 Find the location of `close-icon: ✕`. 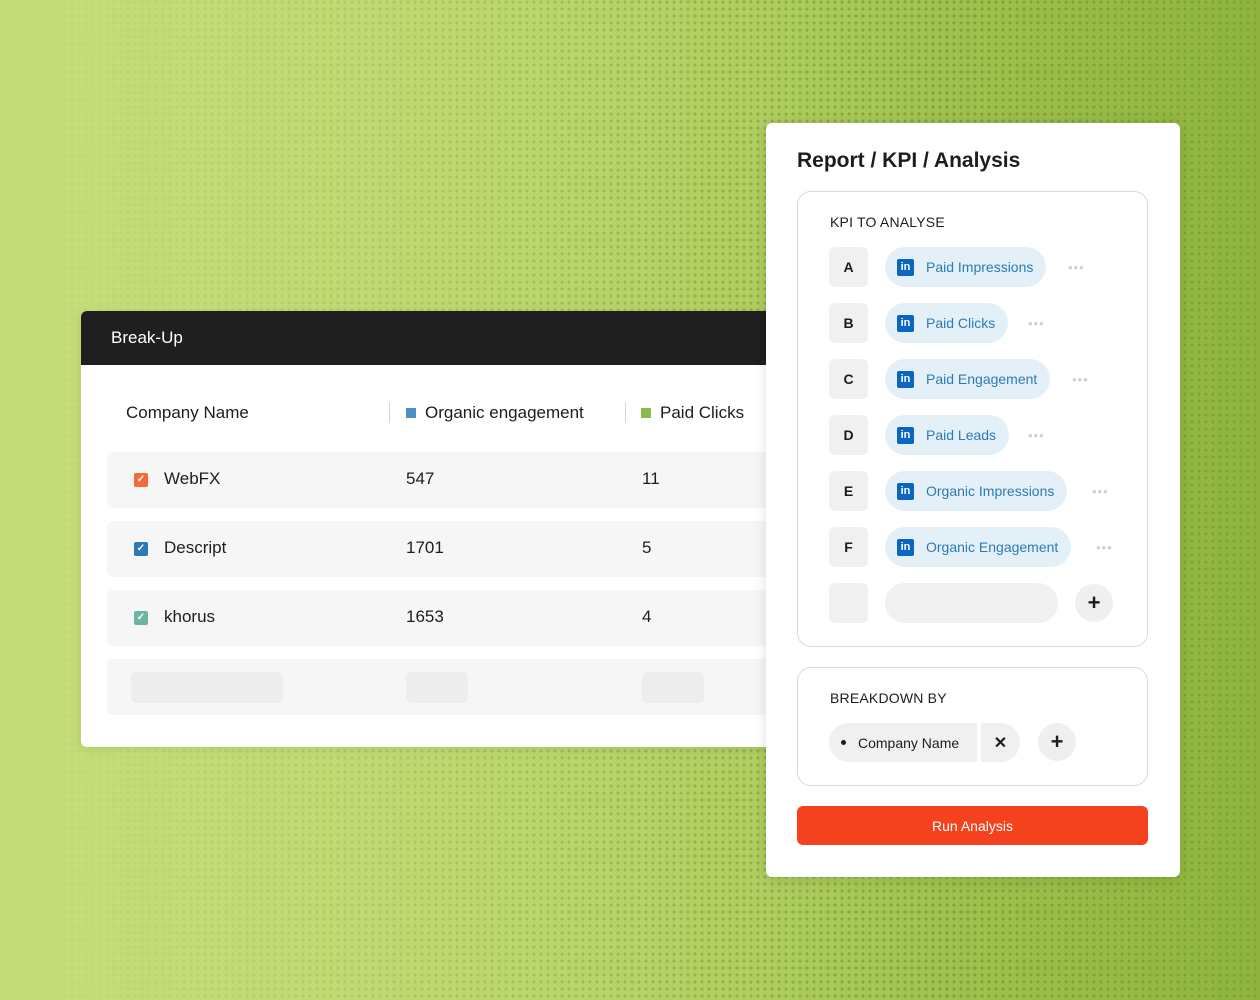

close-icon: ✕ is located at coordinates (1000, 743).